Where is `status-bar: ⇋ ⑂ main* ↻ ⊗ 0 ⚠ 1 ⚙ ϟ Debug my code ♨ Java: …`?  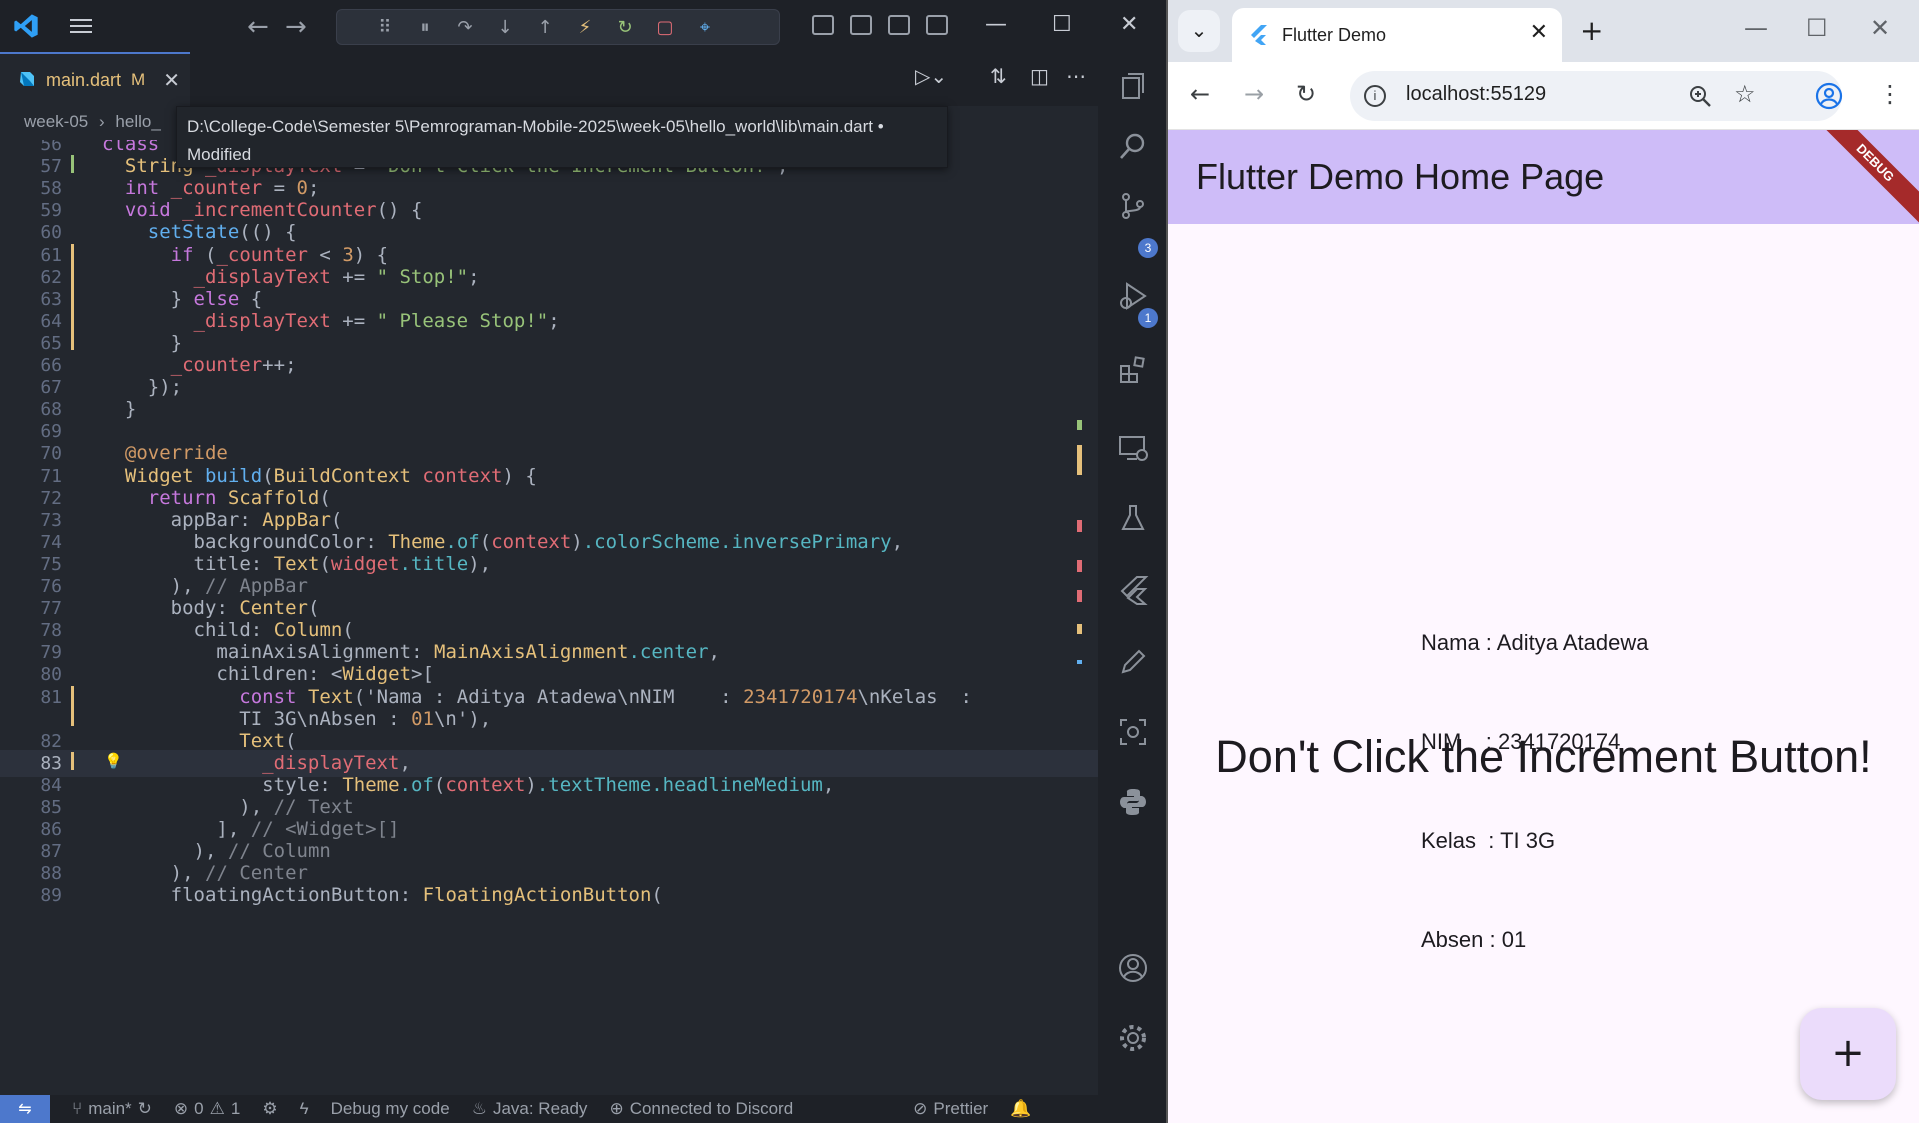
status-bar: ⇋ ⑂ main* ↻ ⊗ 0 ⚠ 1 ⚙ ϟ Debug my code ♨ Java: … is located at coordinates (583, 1109).